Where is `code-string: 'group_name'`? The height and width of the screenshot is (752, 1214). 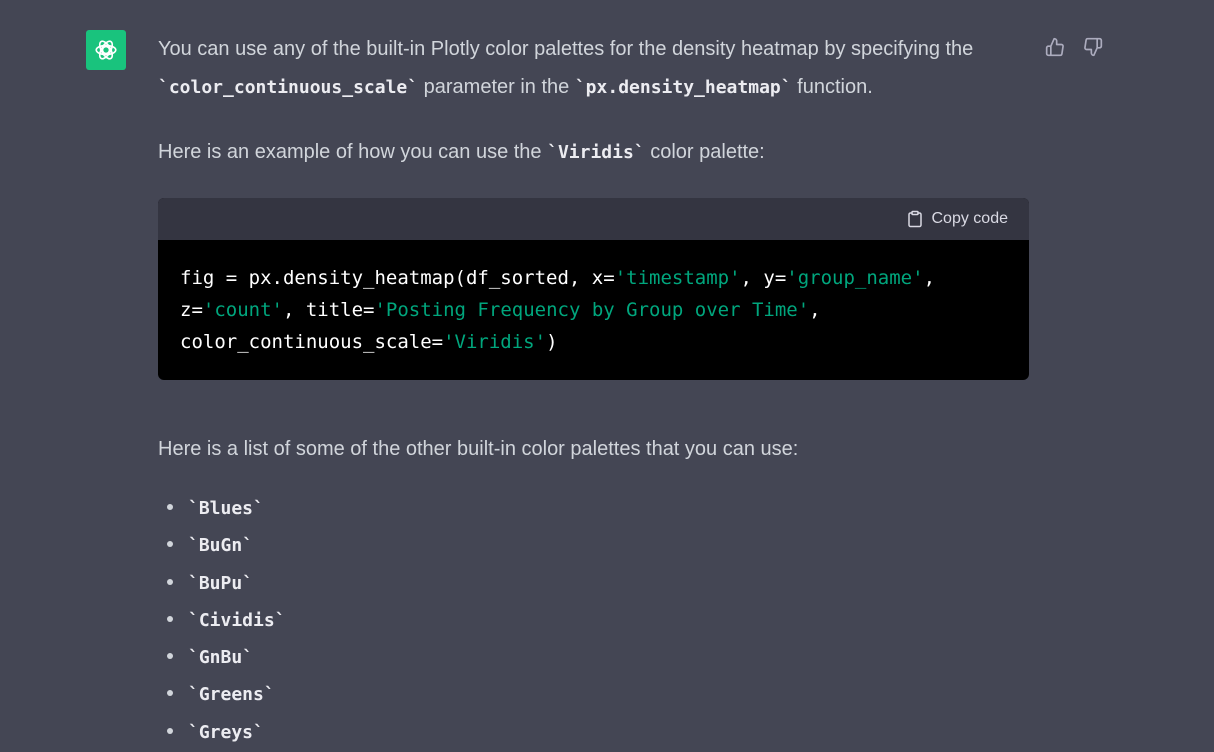 code-string: 'group_name' is located at coordinates (855, 278).